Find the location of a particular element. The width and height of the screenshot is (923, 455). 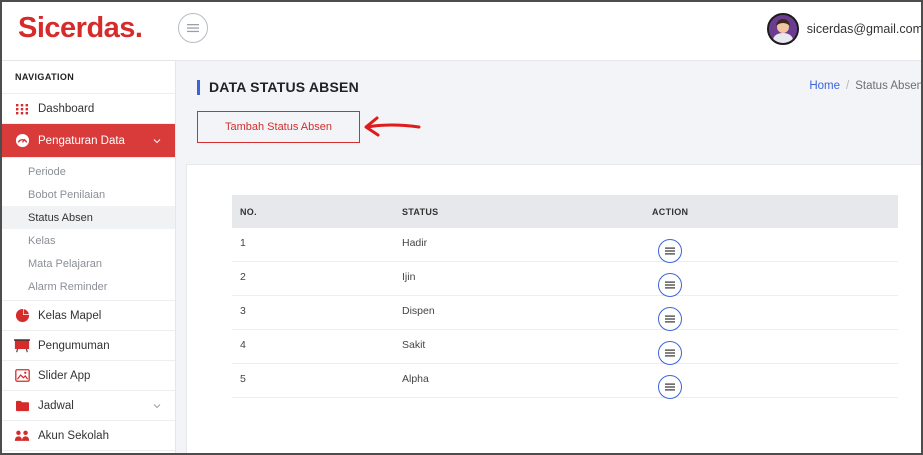

table-row: 2 Ijin is located at coordinates (565, 279).